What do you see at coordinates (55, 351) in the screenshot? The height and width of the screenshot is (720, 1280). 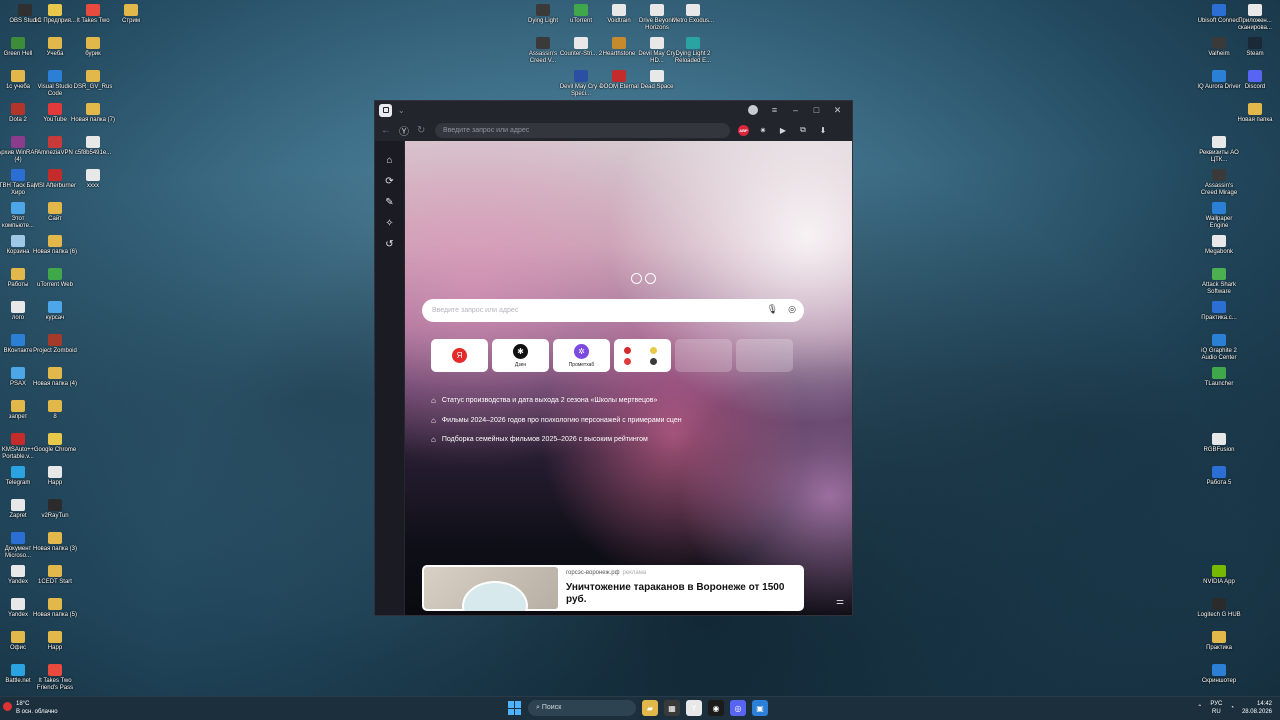 I see `desktop-icon-label: Project Zomboid` at bounding box center [55, 351].